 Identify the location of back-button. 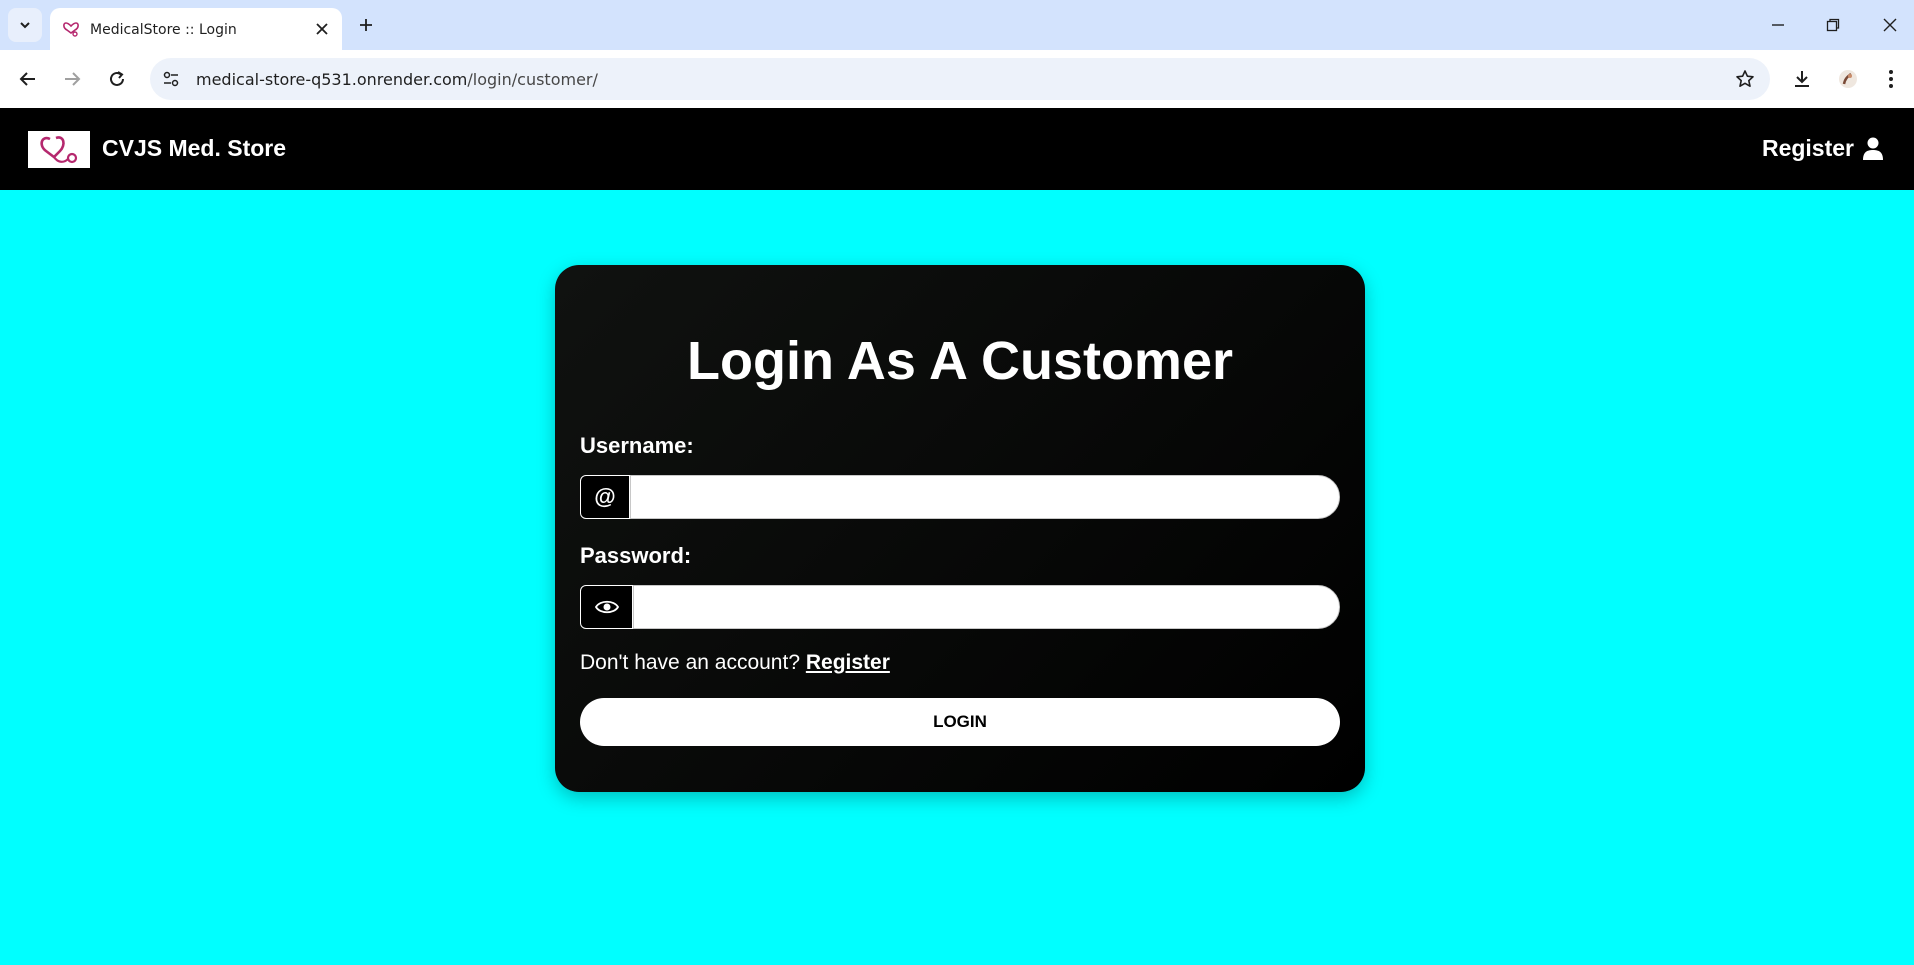
(28, 79).